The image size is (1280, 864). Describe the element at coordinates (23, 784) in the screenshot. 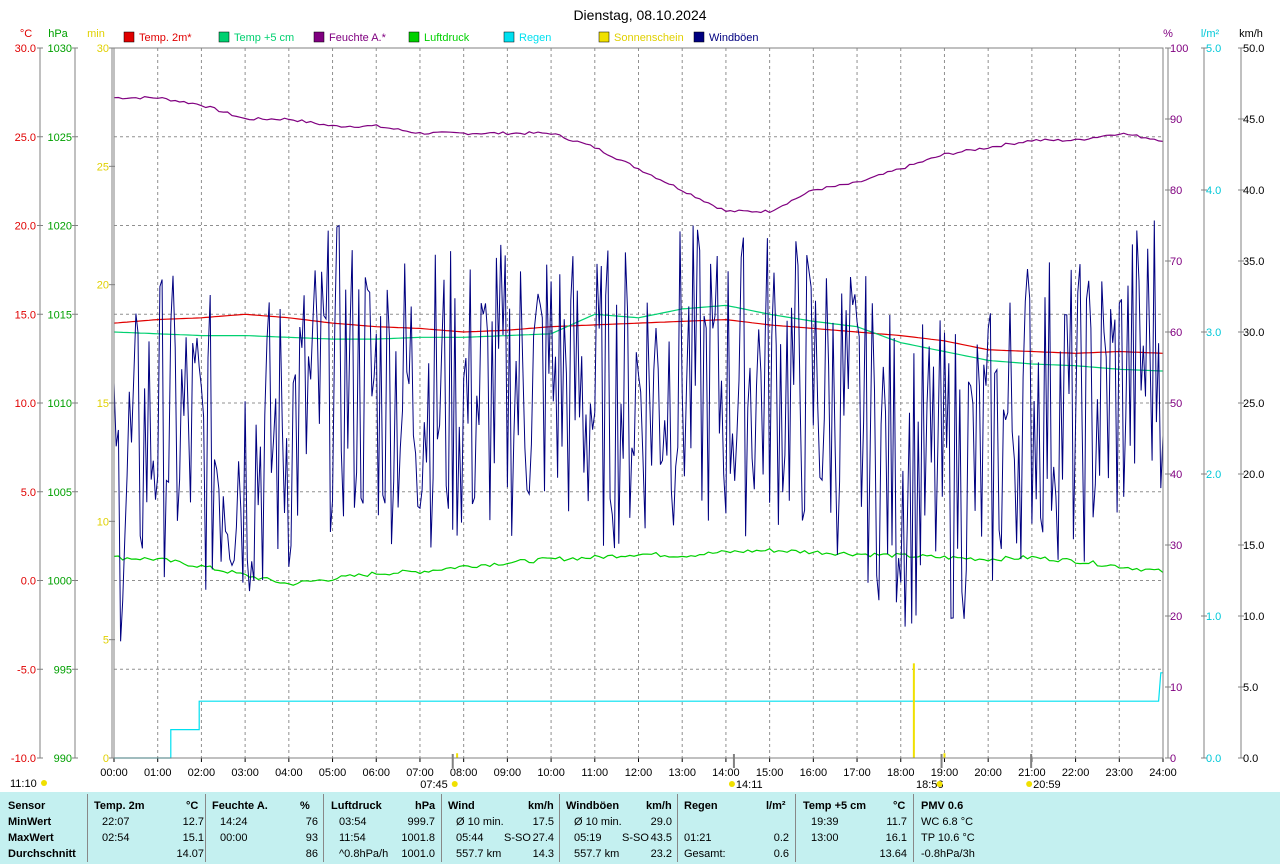

I see `time-marker: 11:10` at that location.